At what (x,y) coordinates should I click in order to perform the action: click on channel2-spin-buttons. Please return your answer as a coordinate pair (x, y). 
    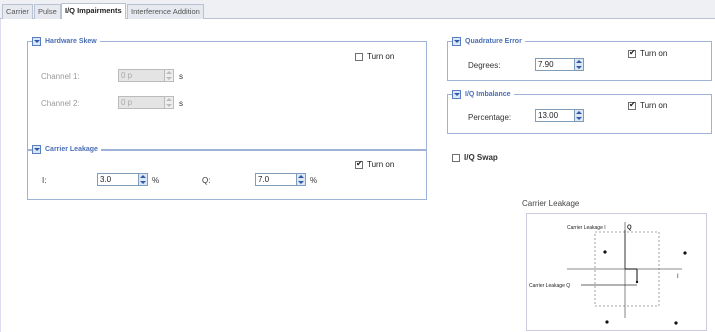
    Looking at the image, I should click on (169, 102).